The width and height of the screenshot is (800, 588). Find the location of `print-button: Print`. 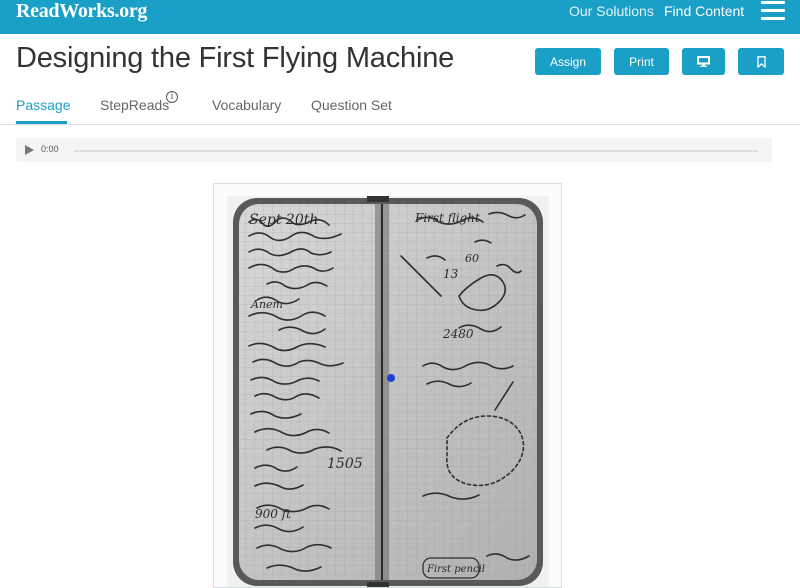

print-button: Print is located at coordinates (641, 61).